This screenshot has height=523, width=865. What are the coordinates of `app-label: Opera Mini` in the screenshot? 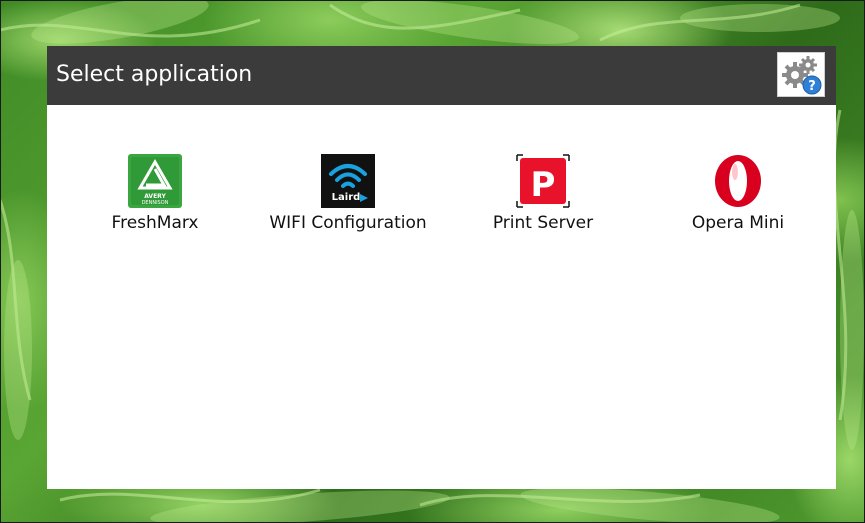 It's located at (738, 223).